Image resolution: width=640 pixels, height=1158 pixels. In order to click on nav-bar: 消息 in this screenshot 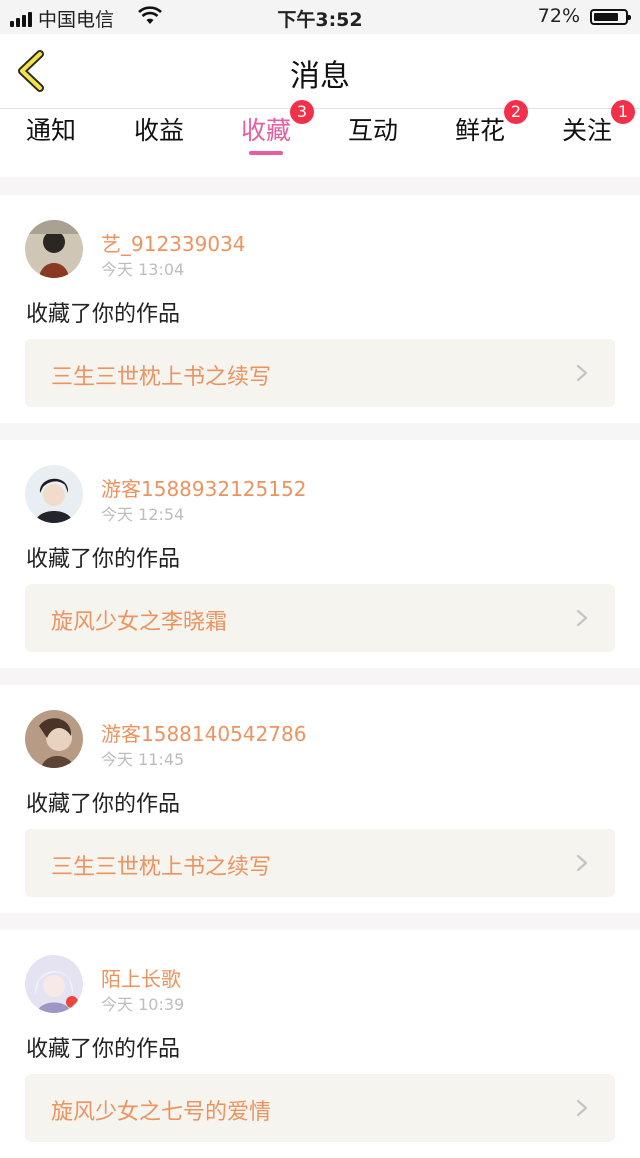, I will do `click(320, 71)`.